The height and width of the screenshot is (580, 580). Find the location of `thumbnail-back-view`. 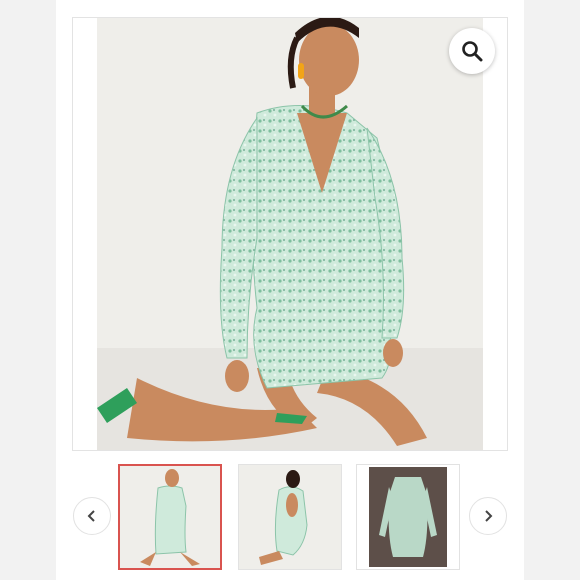

thumbnail-back-view is located at coordinates (290, 517).